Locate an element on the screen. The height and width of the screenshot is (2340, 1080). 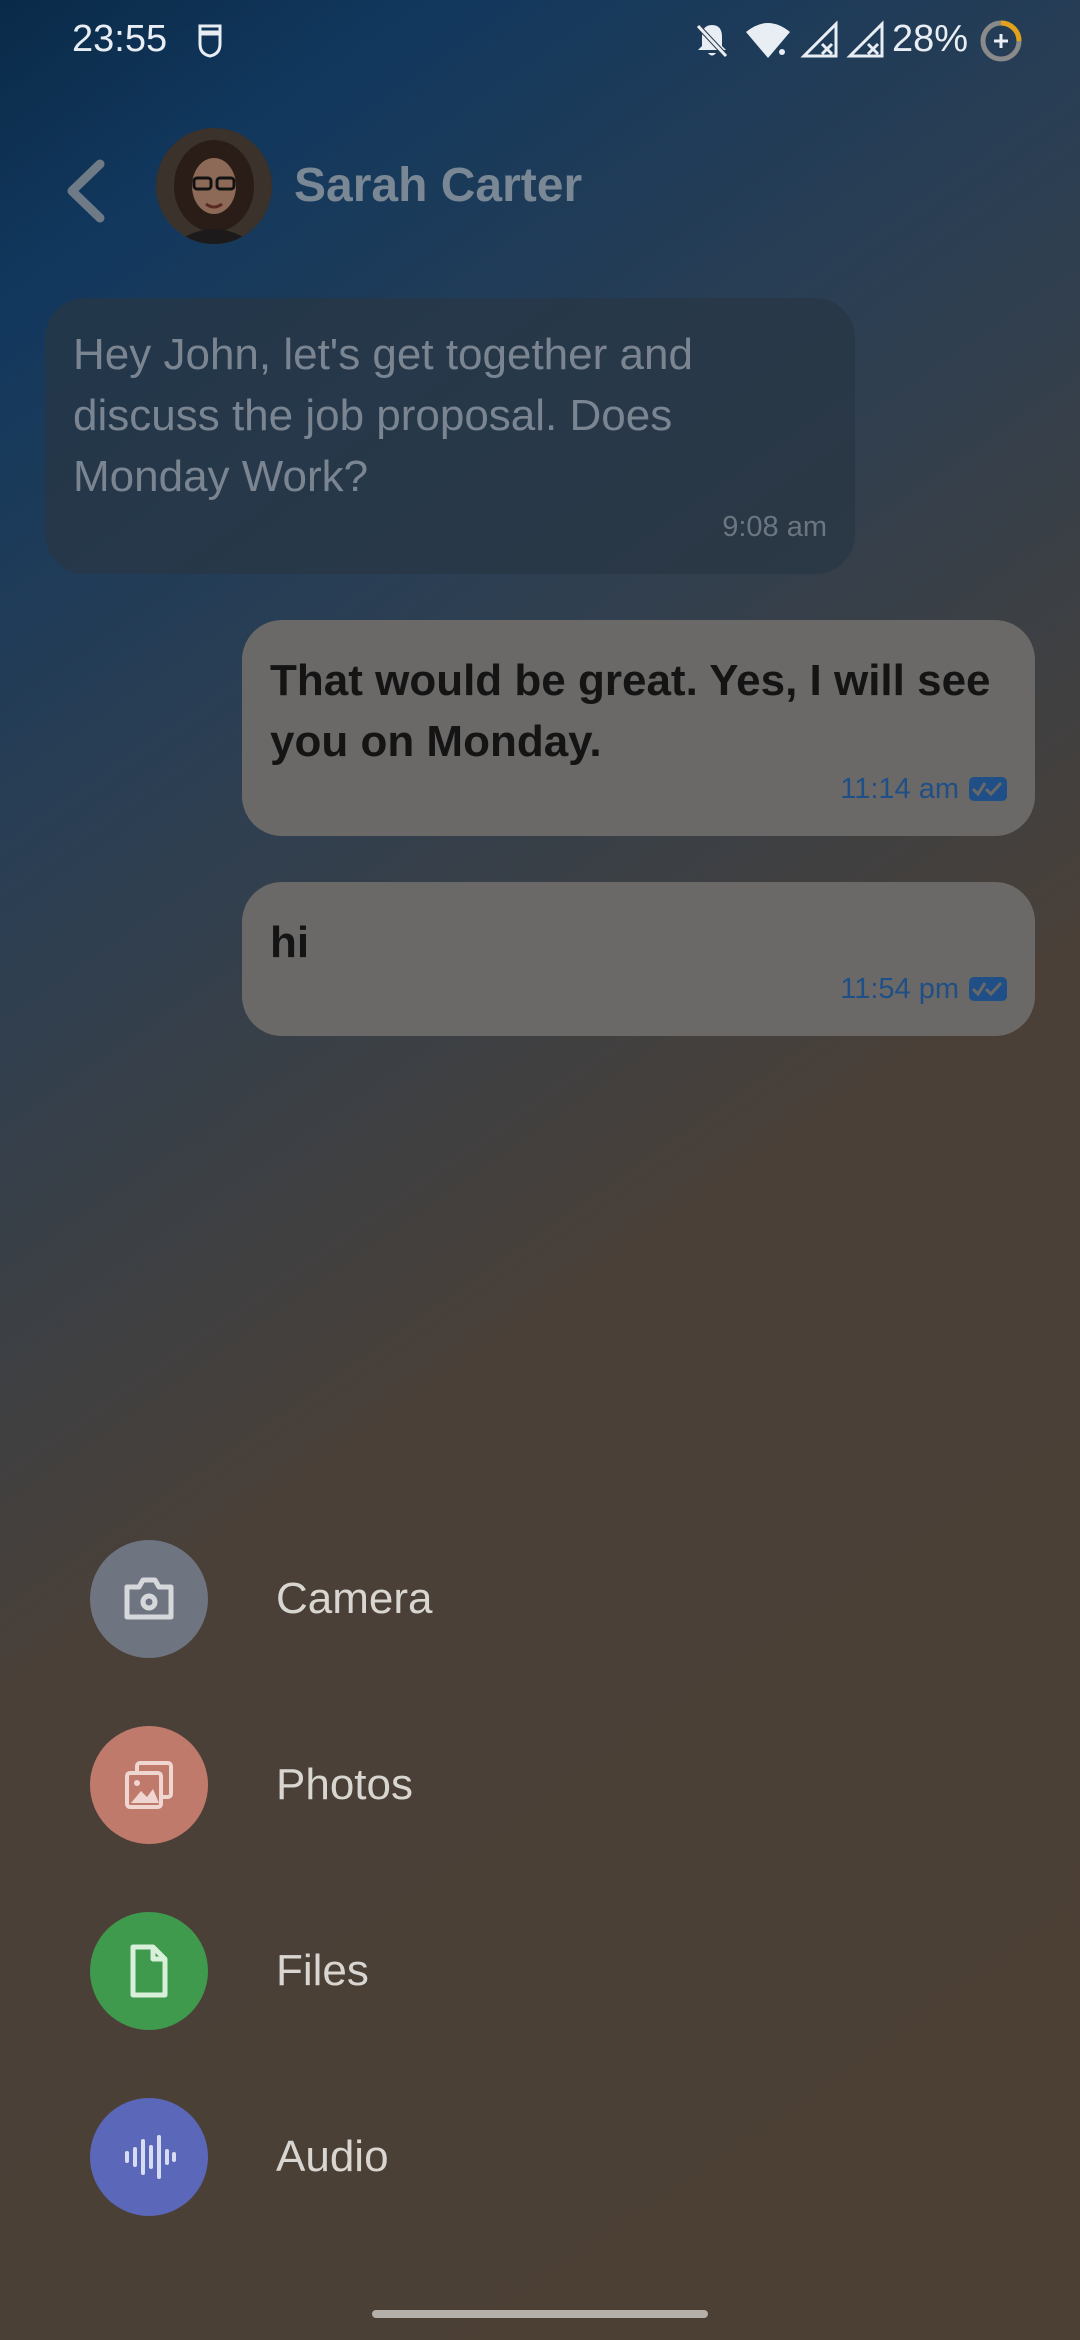
camera-icon is located at coordinates (149, 1598).